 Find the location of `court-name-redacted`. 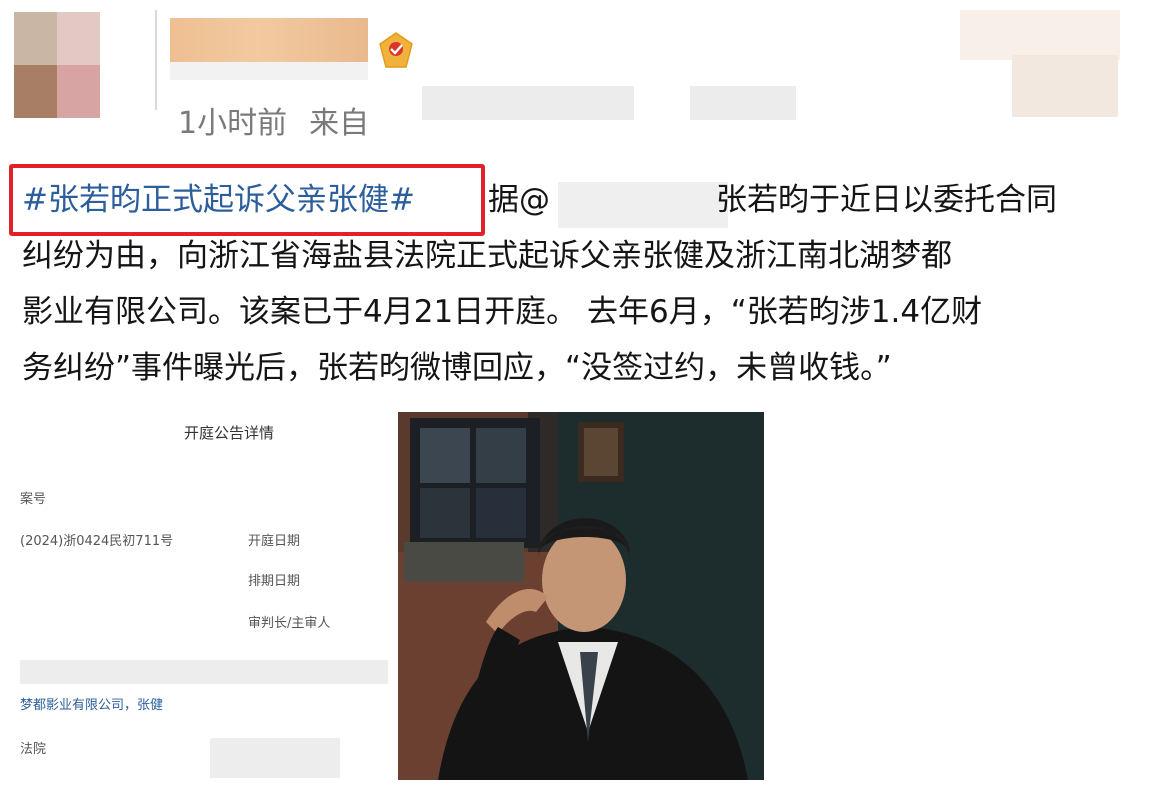

court-name-redacted is located at coordinates (275, 758).